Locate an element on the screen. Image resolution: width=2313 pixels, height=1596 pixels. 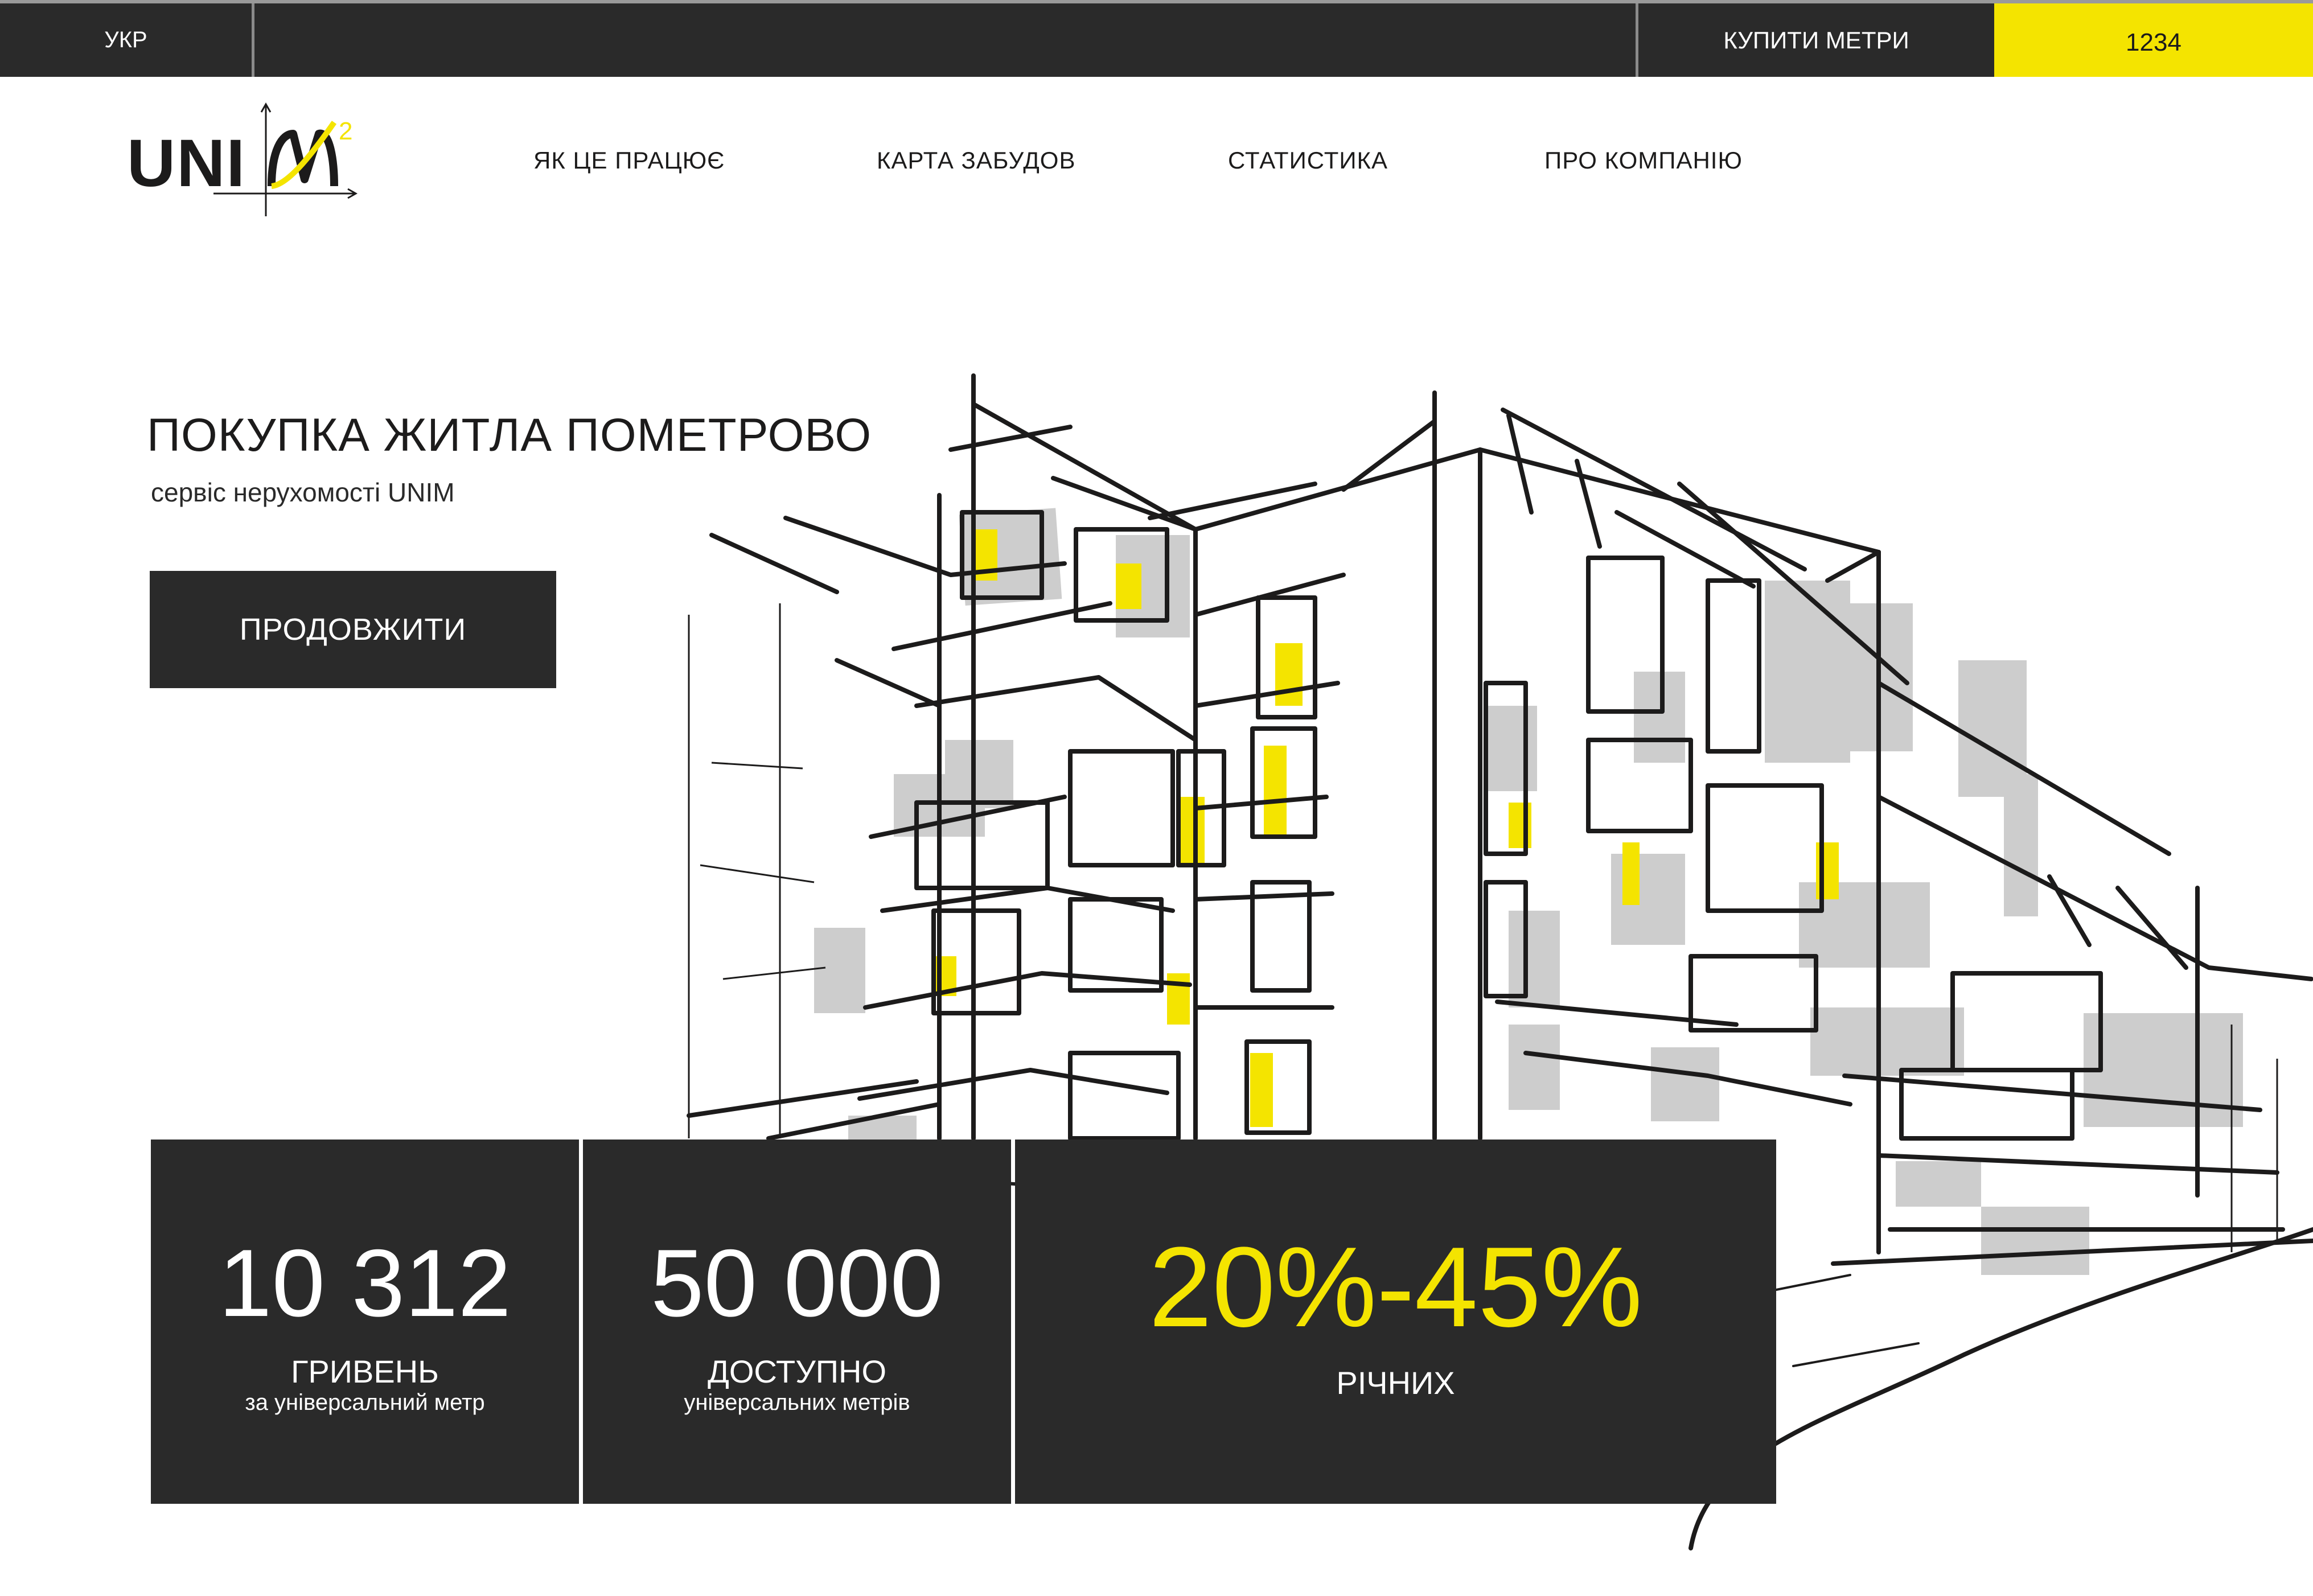
nav-item-how-it-works: ЯК ЦЕ ПРАЦЮЄ is located at coordinates (629, 160).